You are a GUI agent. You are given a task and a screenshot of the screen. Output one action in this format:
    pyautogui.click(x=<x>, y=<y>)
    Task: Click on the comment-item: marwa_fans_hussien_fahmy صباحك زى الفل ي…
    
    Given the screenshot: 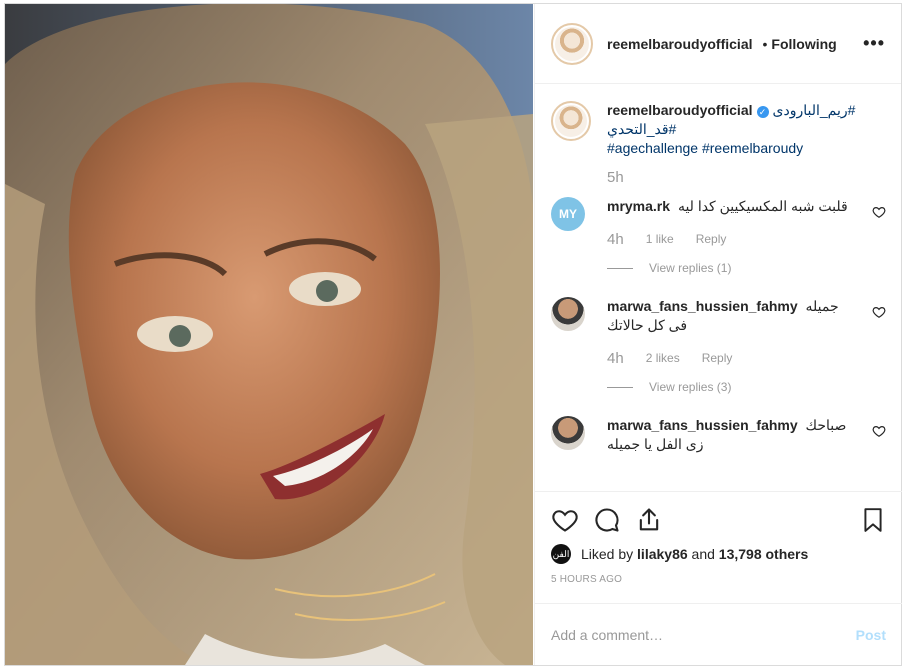 What is the action you would take?
    pyautogui.click(x=718, y=435)
    